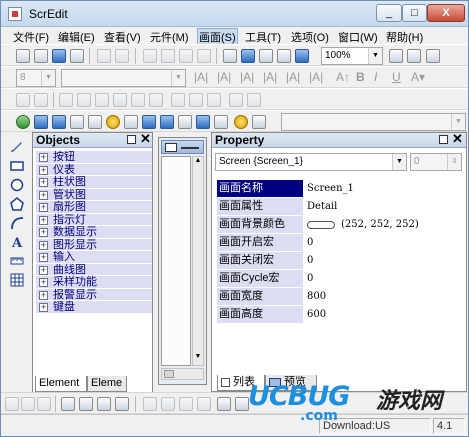 This screenshot has height=437, width=469. What do you see at coordinates (284, 56) in the screenshot?
I see `screen-print-icon` at bounding box center [284, 56].